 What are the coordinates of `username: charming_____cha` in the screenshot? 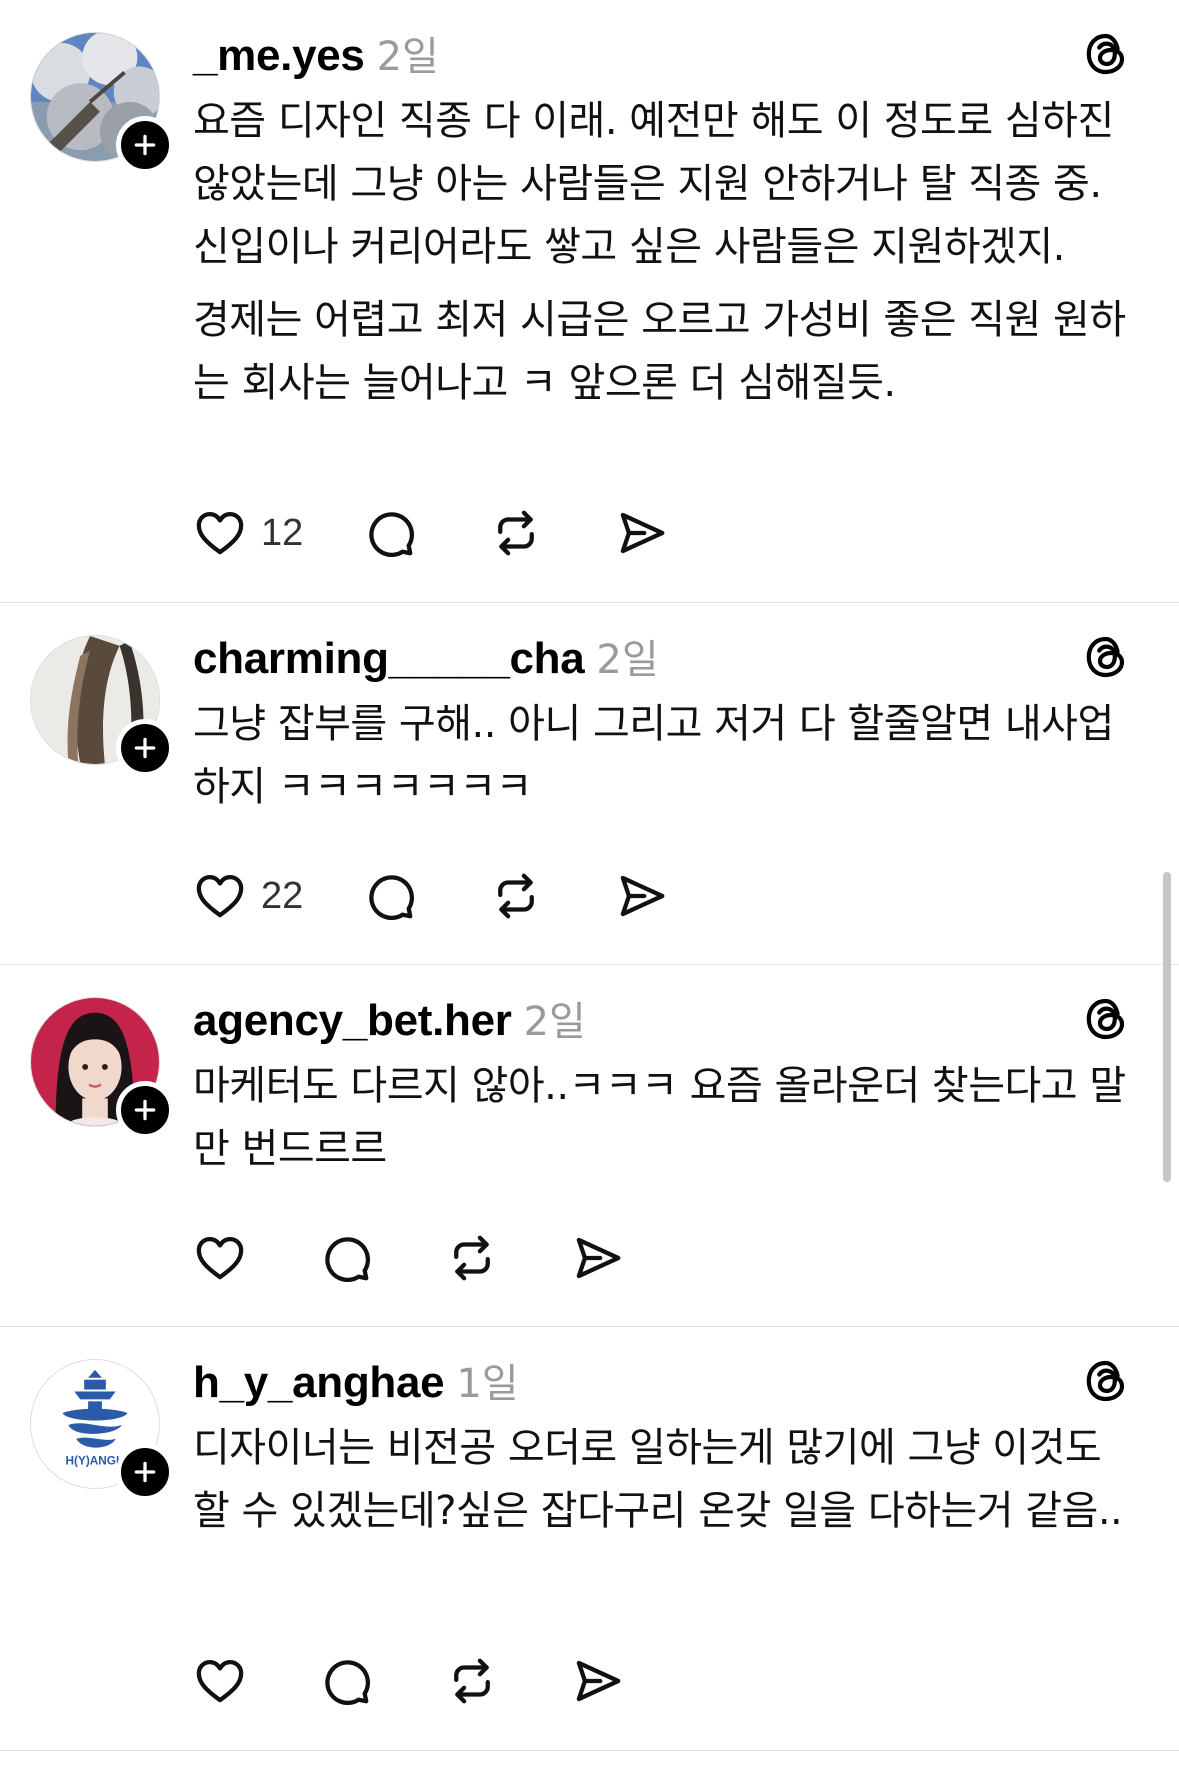 It's located at (389, 659).